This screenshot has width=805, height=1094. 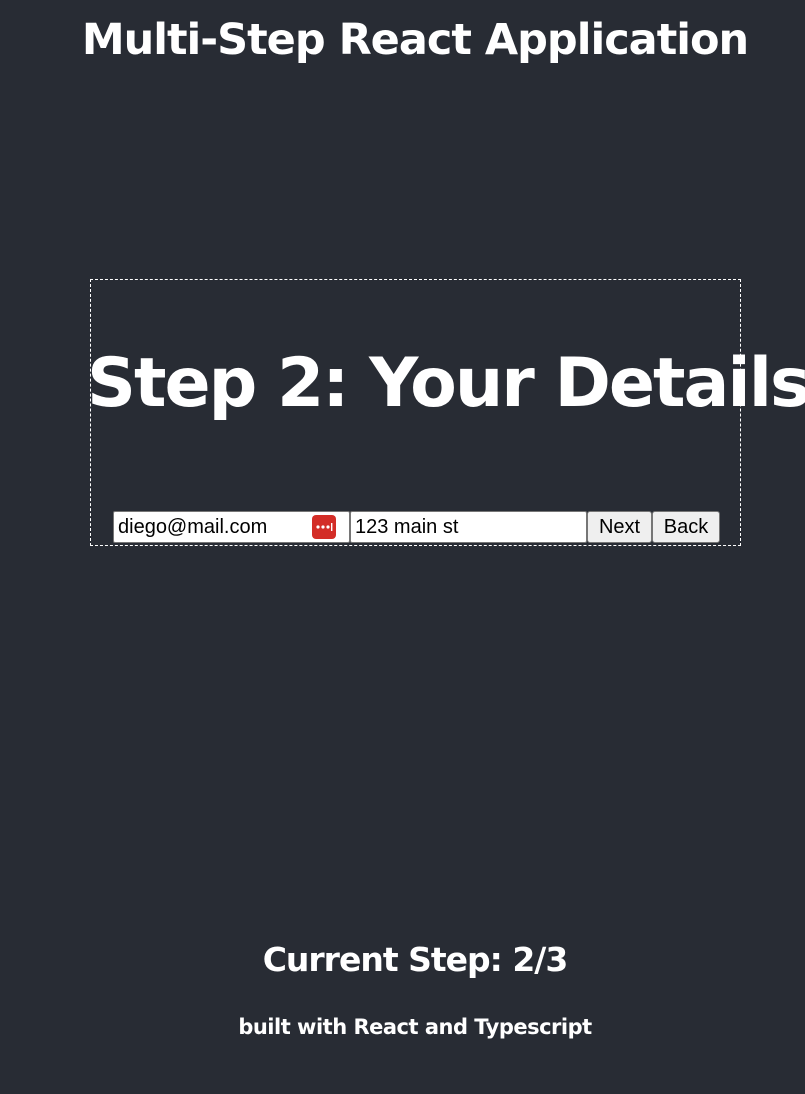 What do you see at coordinates (231, 527) in the screenshot?
I see `email-field-wrapper` at bounding box center [231, 527].